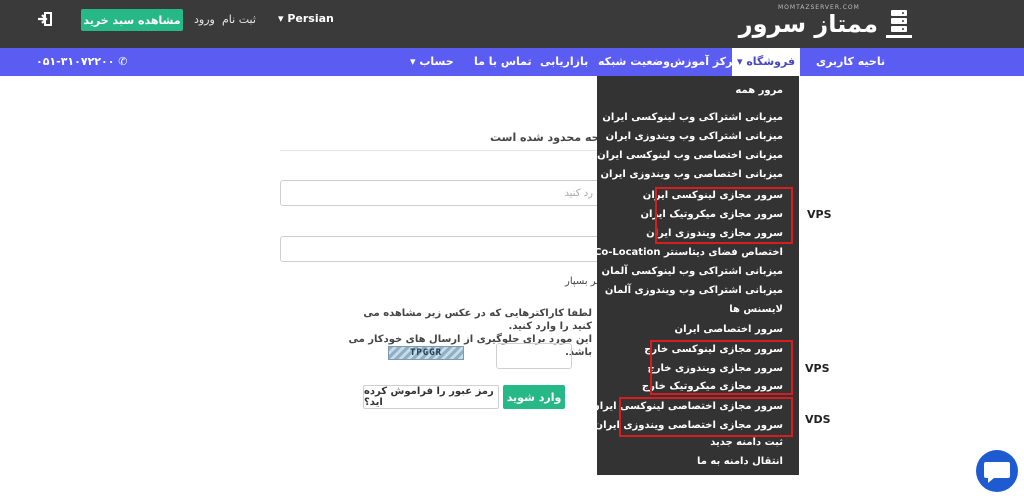  I want to click on menu-item: انتقال دامنه به ما, so click(740, 461).